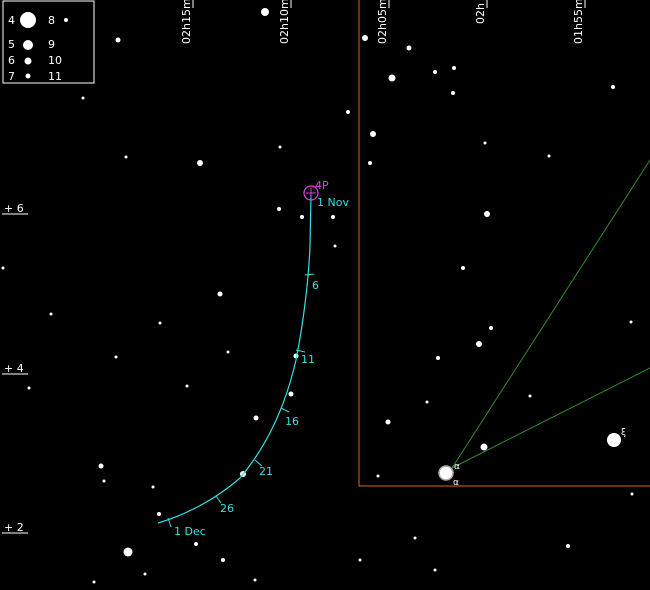 The width and height of the screenshot is (650, 590). Describe the element at coordinates (550, 418) in the screenshot. I see `constellation-line` at that location.